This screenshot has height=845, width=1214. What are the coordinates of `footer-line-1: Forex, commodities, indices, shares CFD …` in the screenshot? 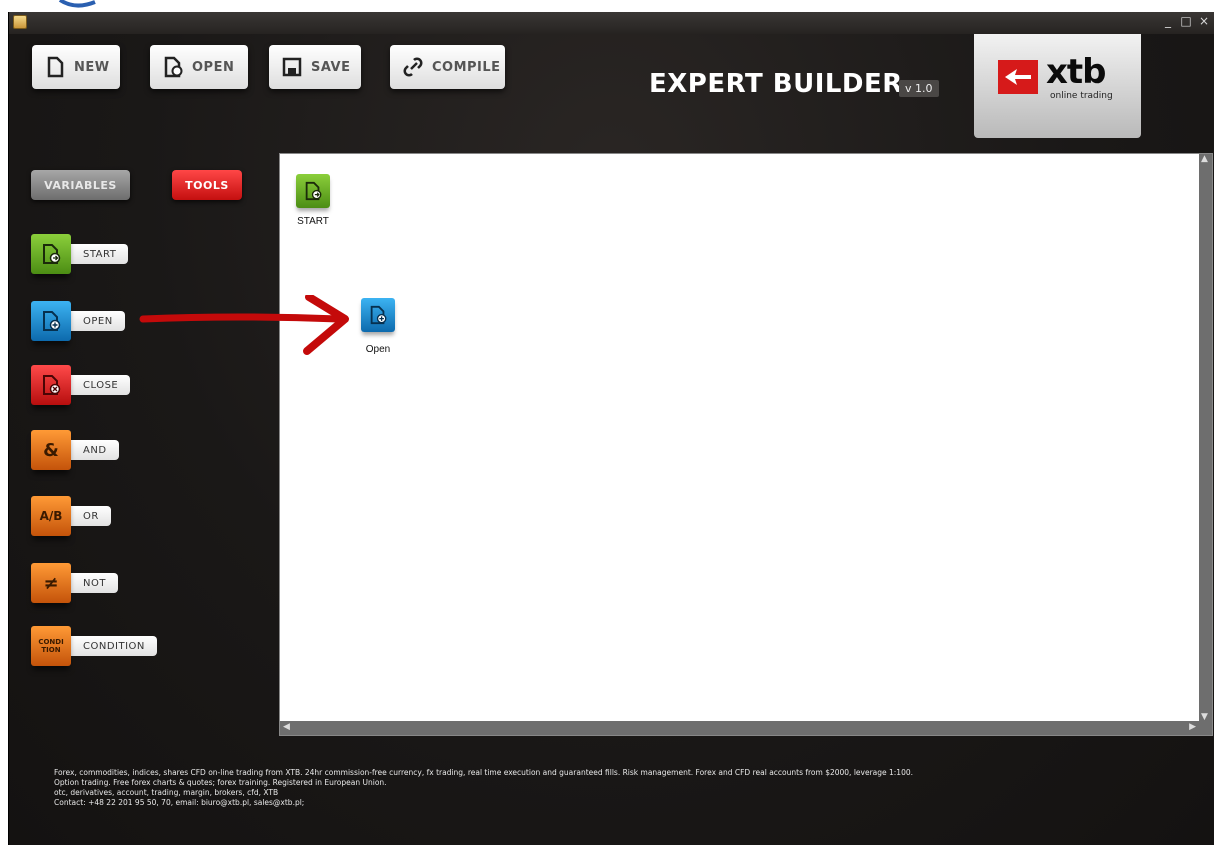 It's located at (484, 772).